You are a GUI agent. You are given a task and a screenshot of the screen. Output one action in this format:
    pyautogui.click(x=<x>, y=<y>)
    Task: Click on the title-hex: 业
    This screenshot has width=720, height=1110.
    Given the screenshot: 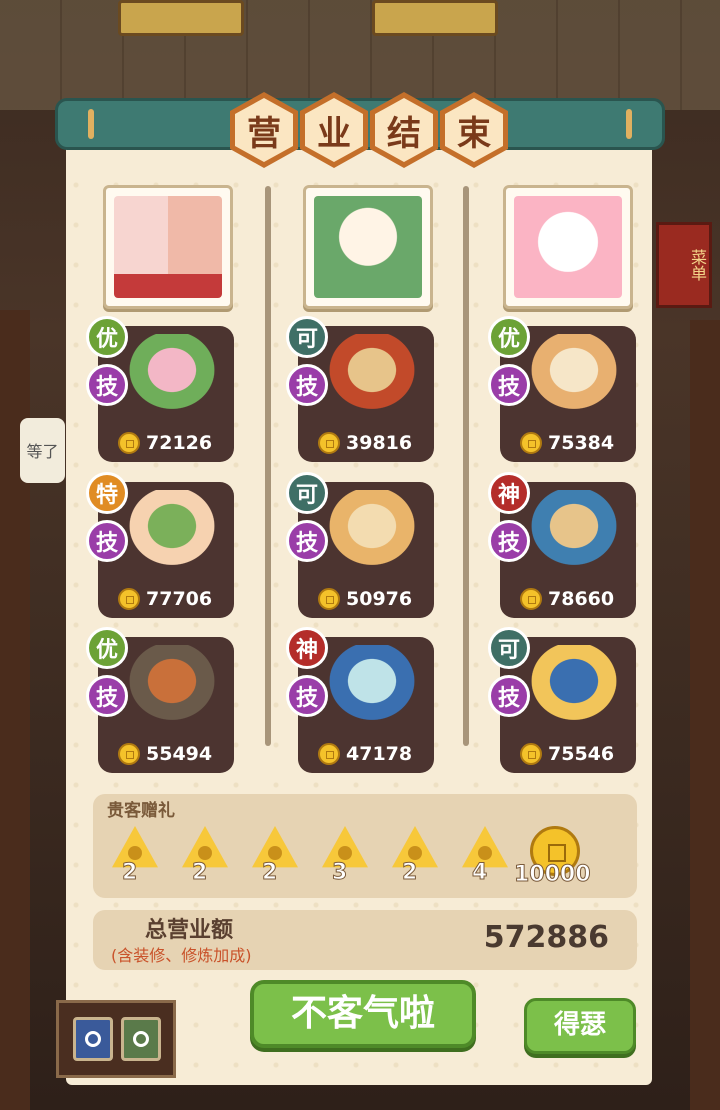 What is the action you would take?
    pyautogui.click(x=334, y=130)
    